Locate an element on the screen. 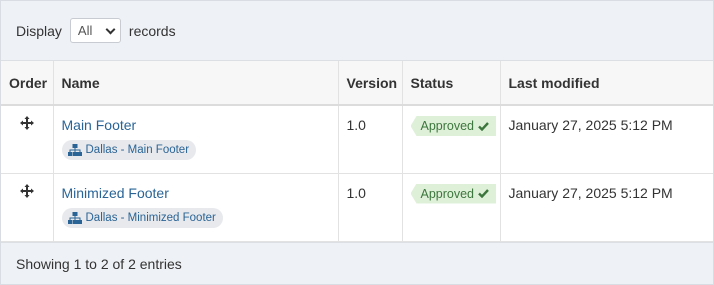 Image resolution: width=714 pixels, height=285 pixels. site-tag-label: Dallas - Main Footer is located at coordinates (137, 150).